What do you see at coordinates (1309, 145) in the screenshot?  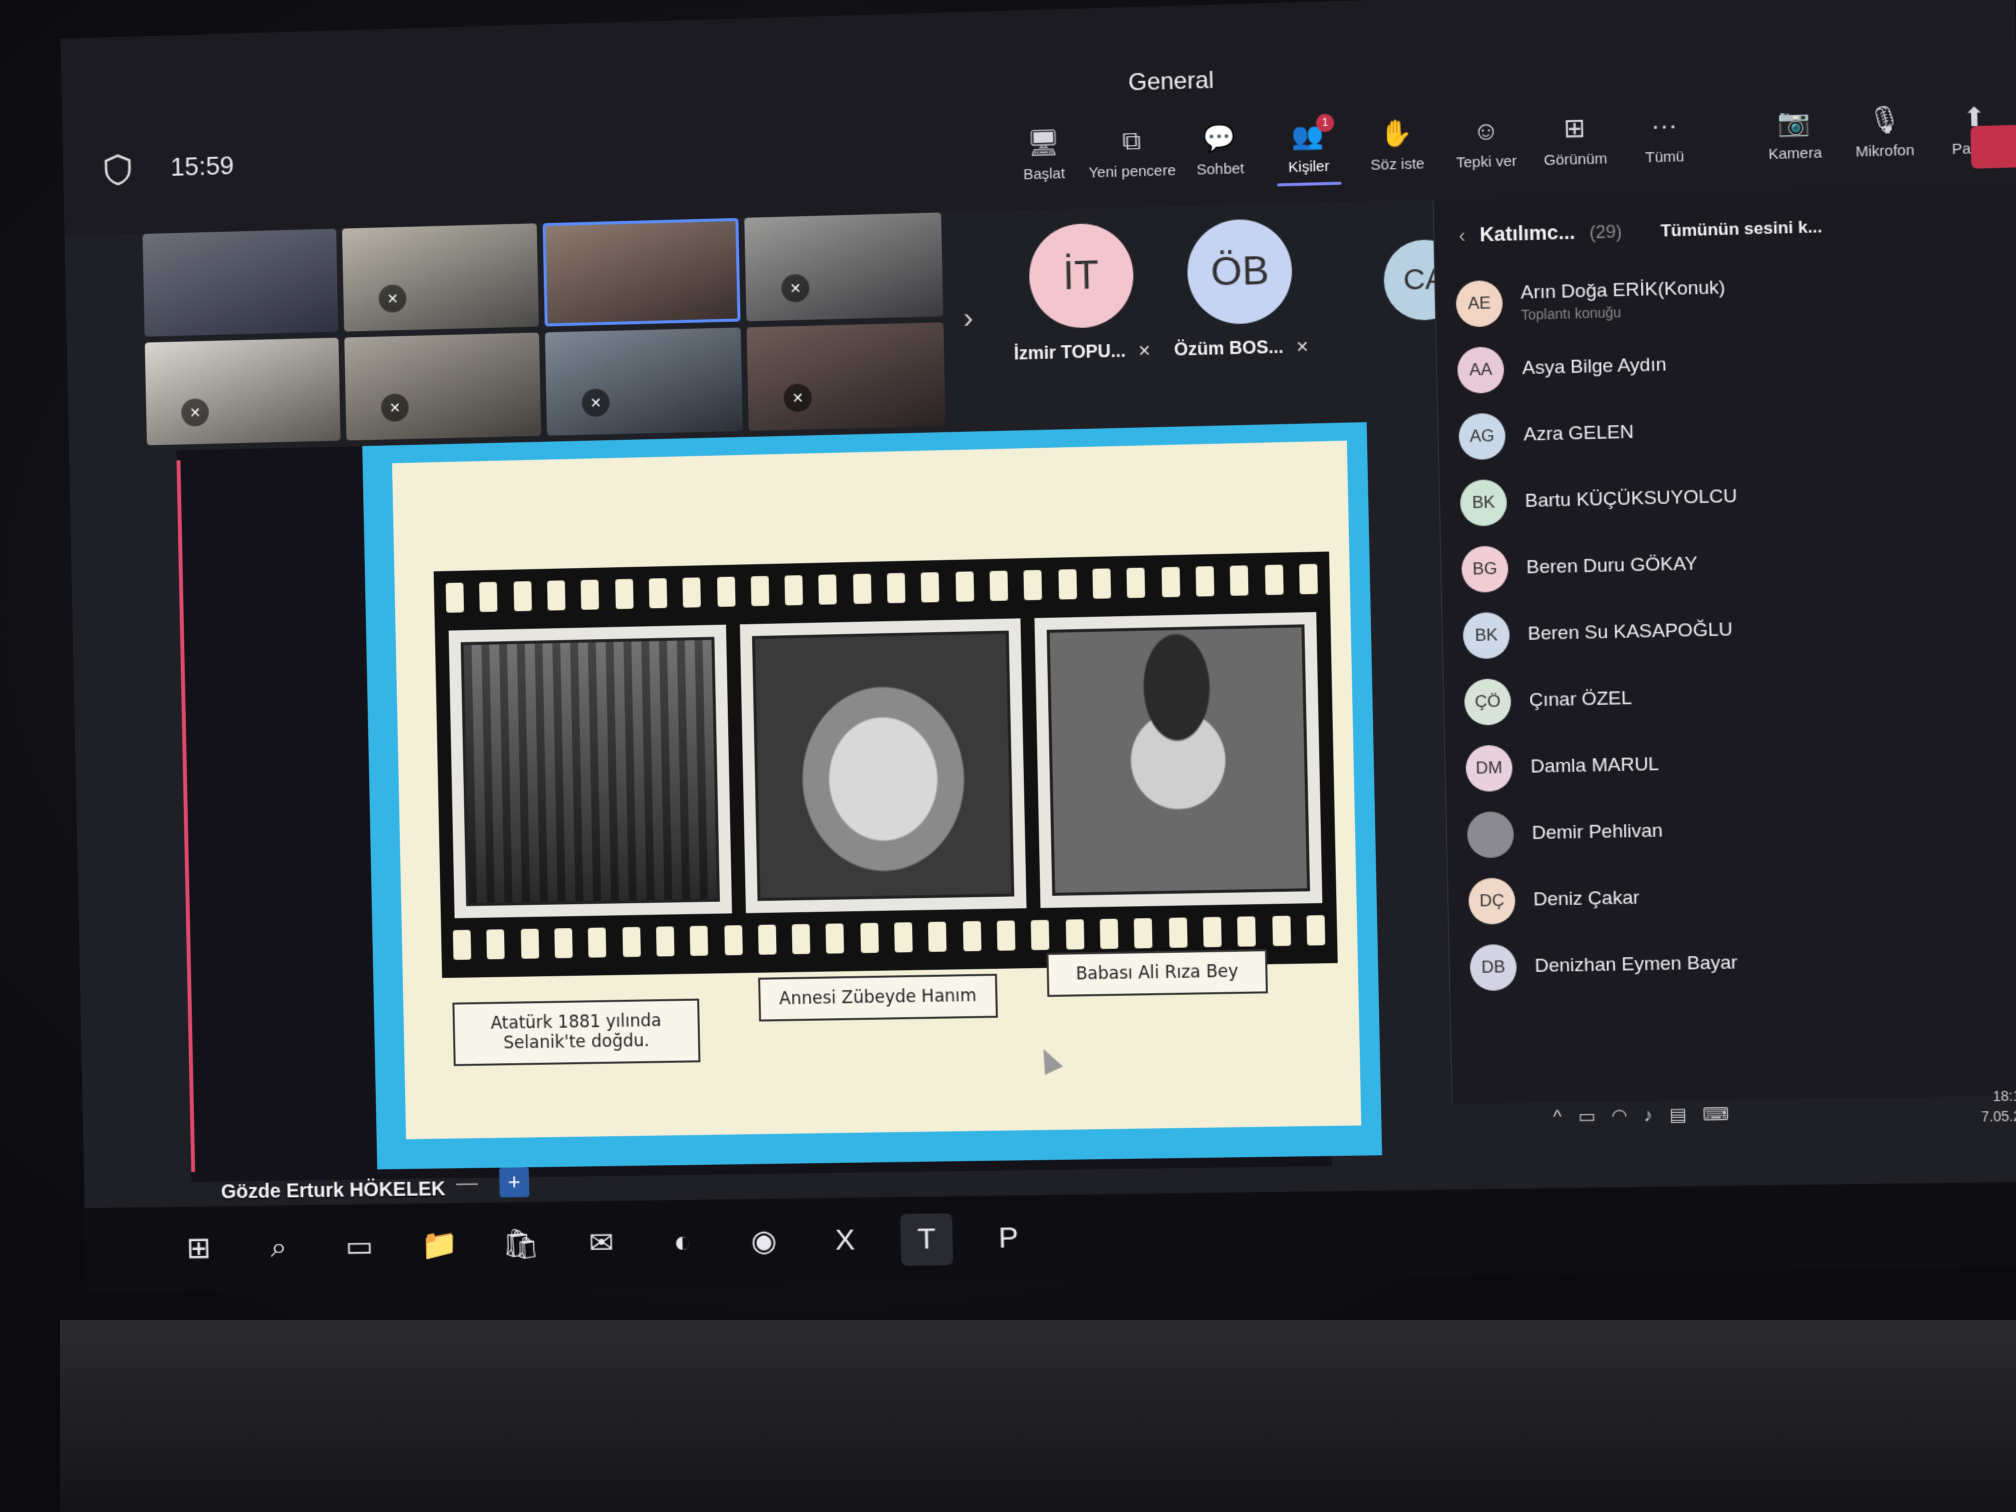 I see `people-button: 👥 1 Kişiler` at bounding box center [1309, 145].